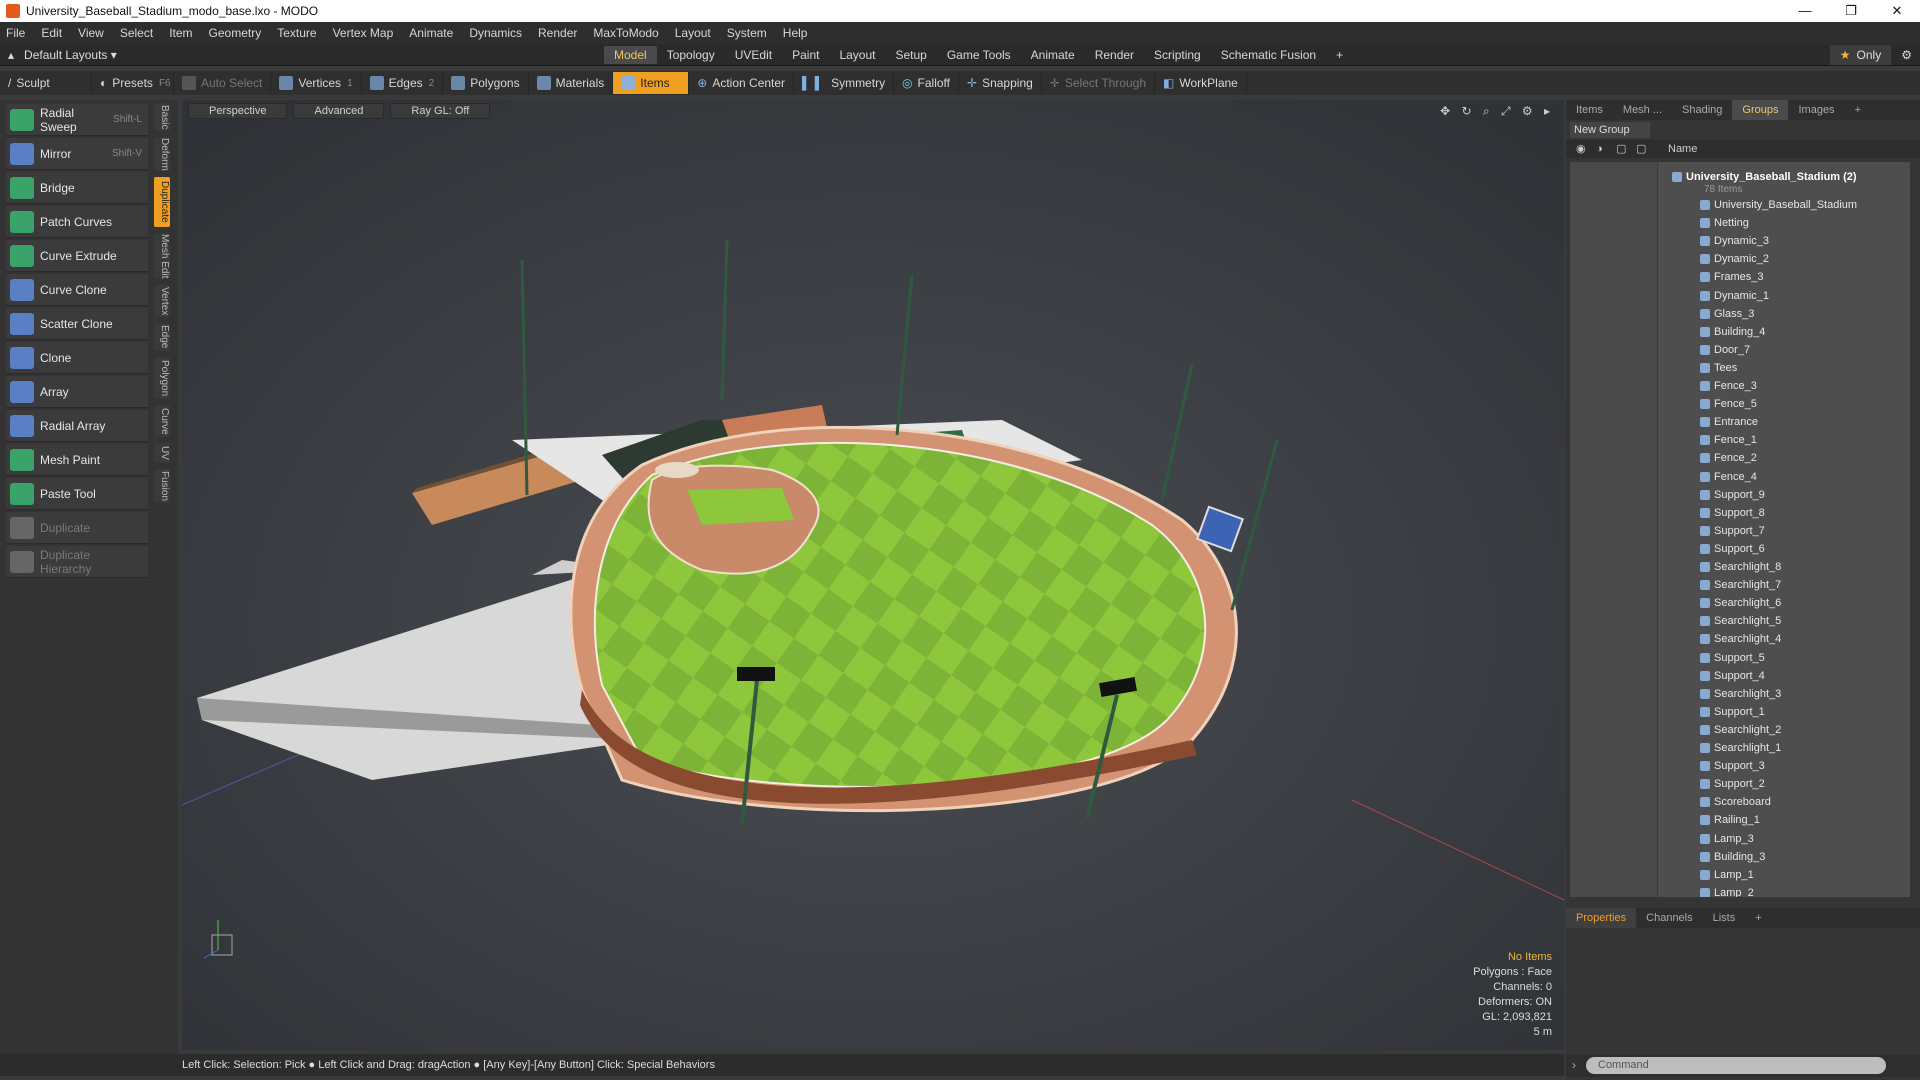 This screenshot has height=1080, width=1920. What do you see at coordinates (1740, 603) in the screenshot?
I see `tree-row: Searchlight_6` at bounding box center [1740, 603].